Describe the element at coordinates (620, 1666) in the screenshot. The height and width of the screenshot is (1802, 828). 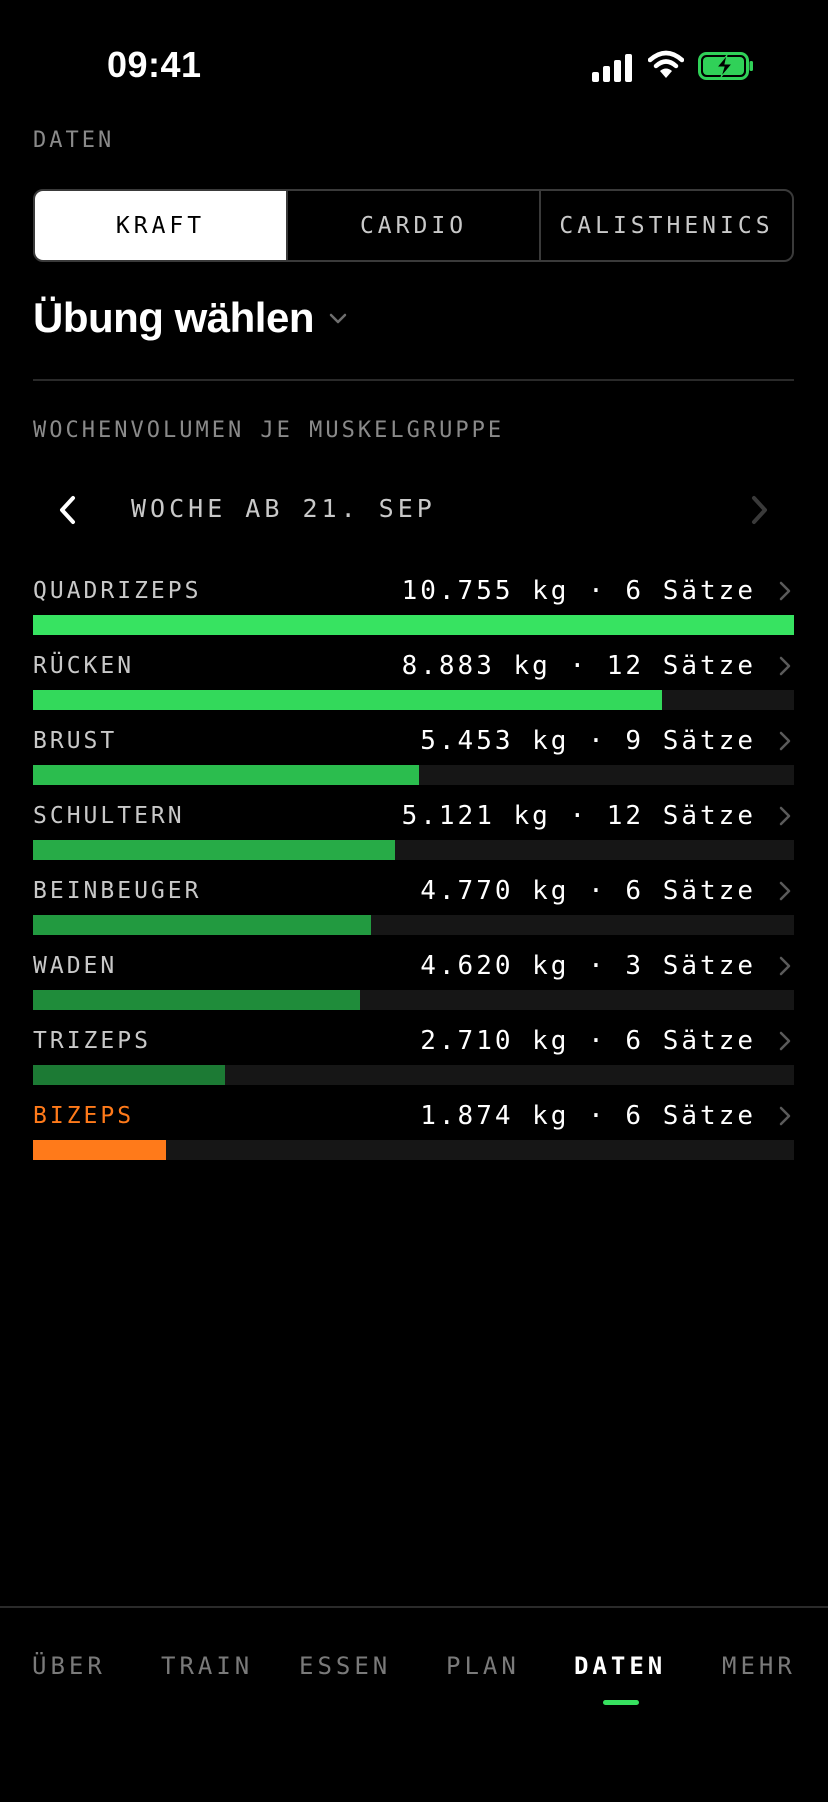
I see `tab-daten: DATEN` at that location.